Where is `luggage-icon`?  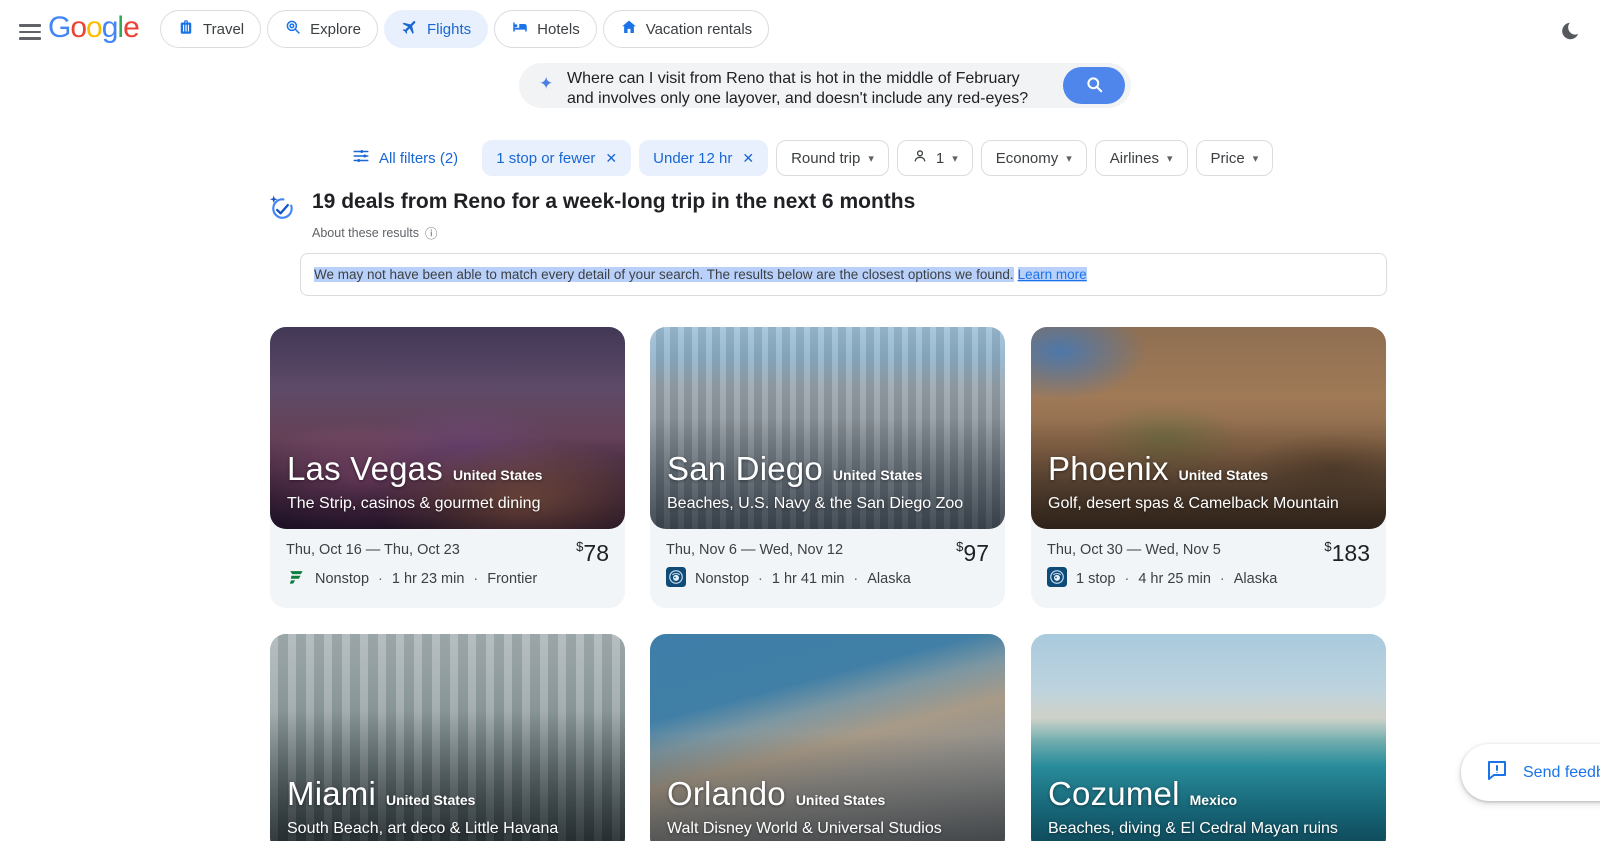 luggage-icon is located at coordinates (186, 29).